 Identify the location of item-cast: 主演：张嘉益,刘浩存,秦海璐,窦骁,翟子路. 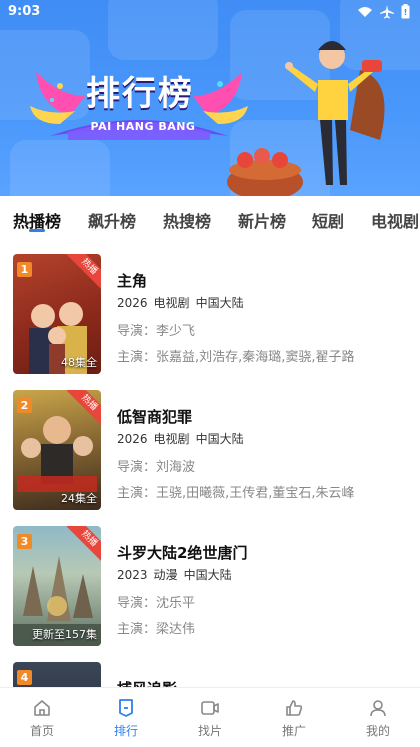
(236, 357).